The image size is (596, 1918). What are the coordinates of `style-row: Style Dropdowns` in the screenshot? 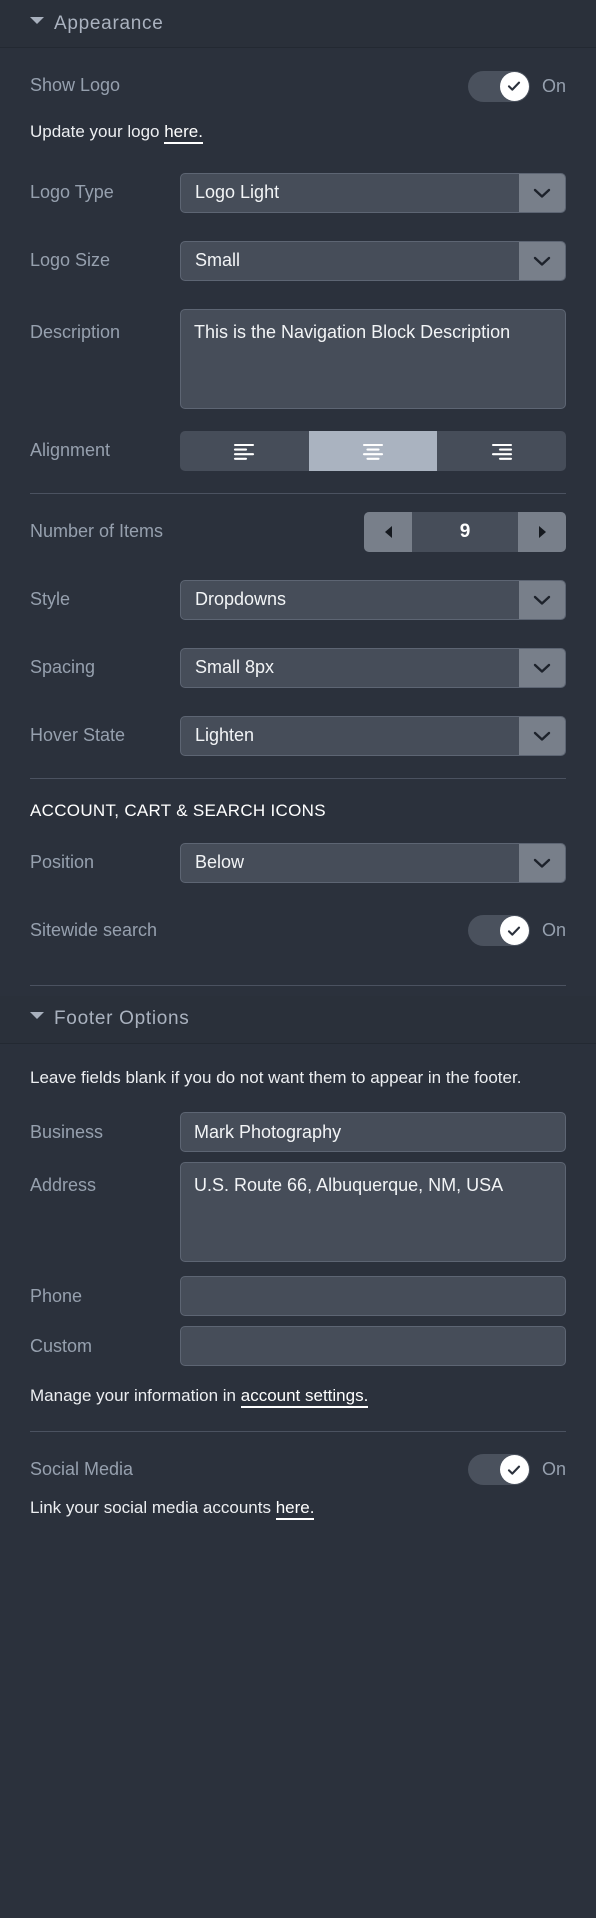 It's located at (298, 599).